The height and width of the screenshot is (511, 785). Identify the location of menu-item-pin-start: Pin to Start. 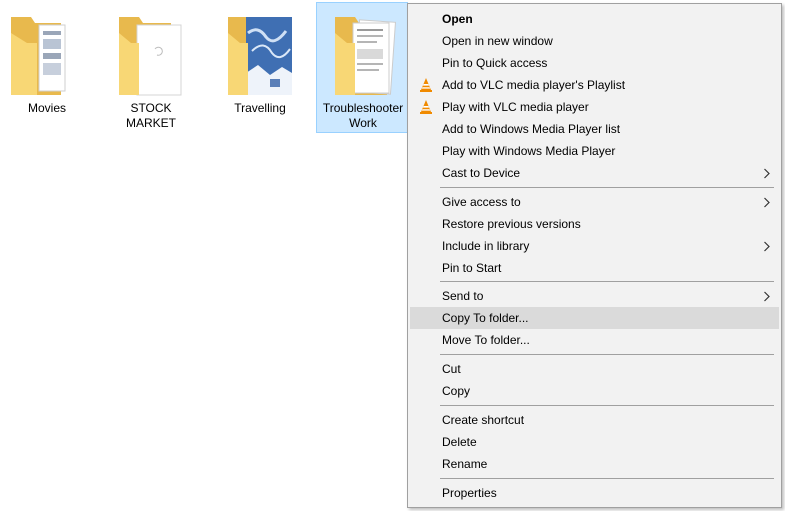
(594, 268).